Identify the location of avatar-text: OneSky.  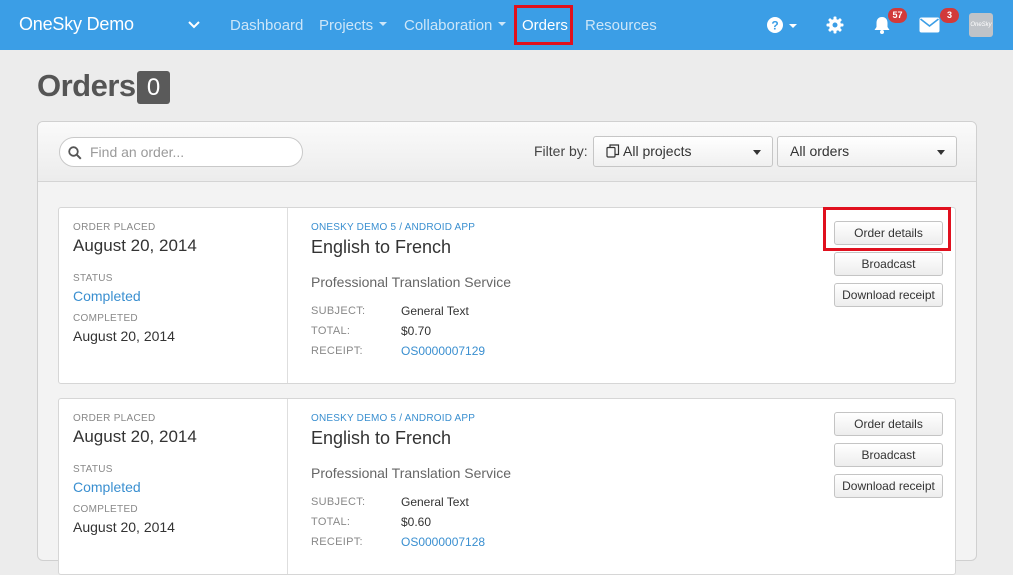
(981, 25).